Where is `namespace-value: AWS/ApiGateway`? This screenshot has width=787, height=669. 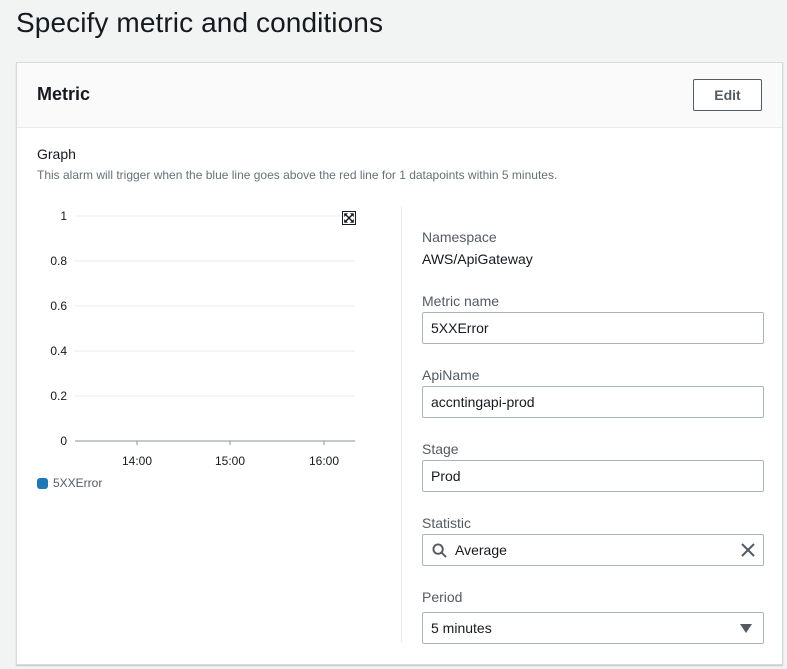
namespace-value: AWS/ApiGateway is located at coordinates (477, 259).